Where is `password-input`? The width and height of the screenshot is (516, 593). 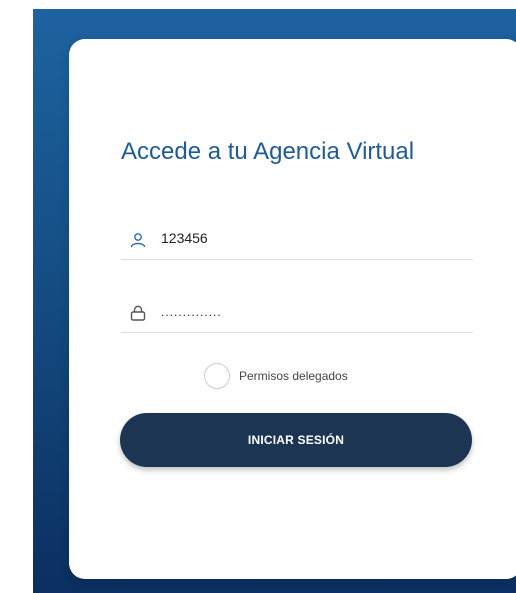
password-input is located at coordinates (311, 312).